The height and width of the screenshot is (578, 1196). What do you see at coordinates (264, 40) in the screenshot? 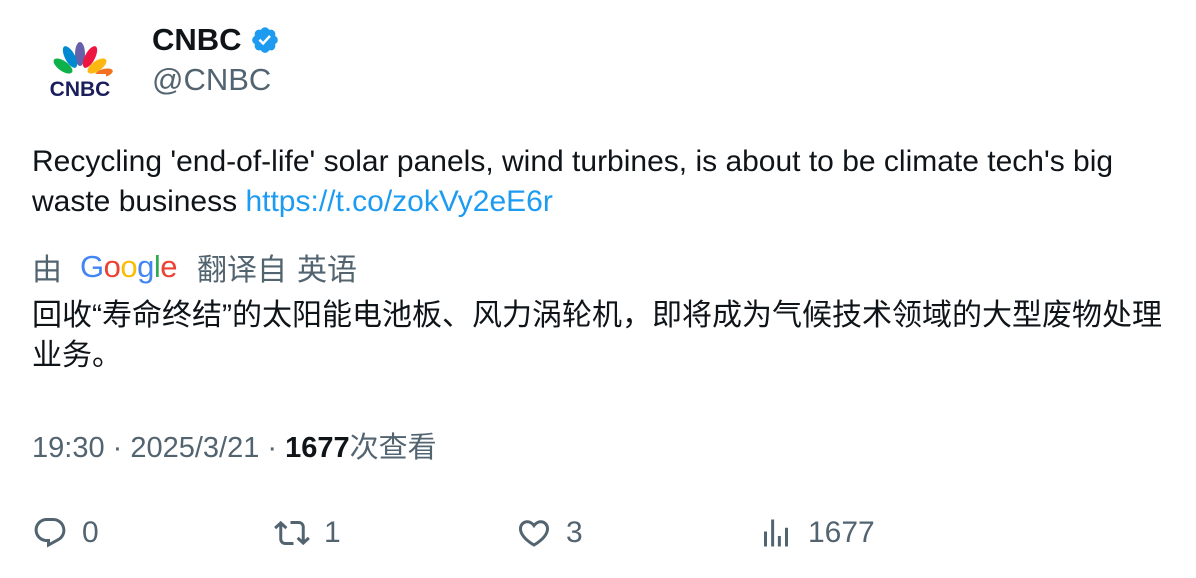
I see `verified-badge-icon` at bounding box center [264, 40].